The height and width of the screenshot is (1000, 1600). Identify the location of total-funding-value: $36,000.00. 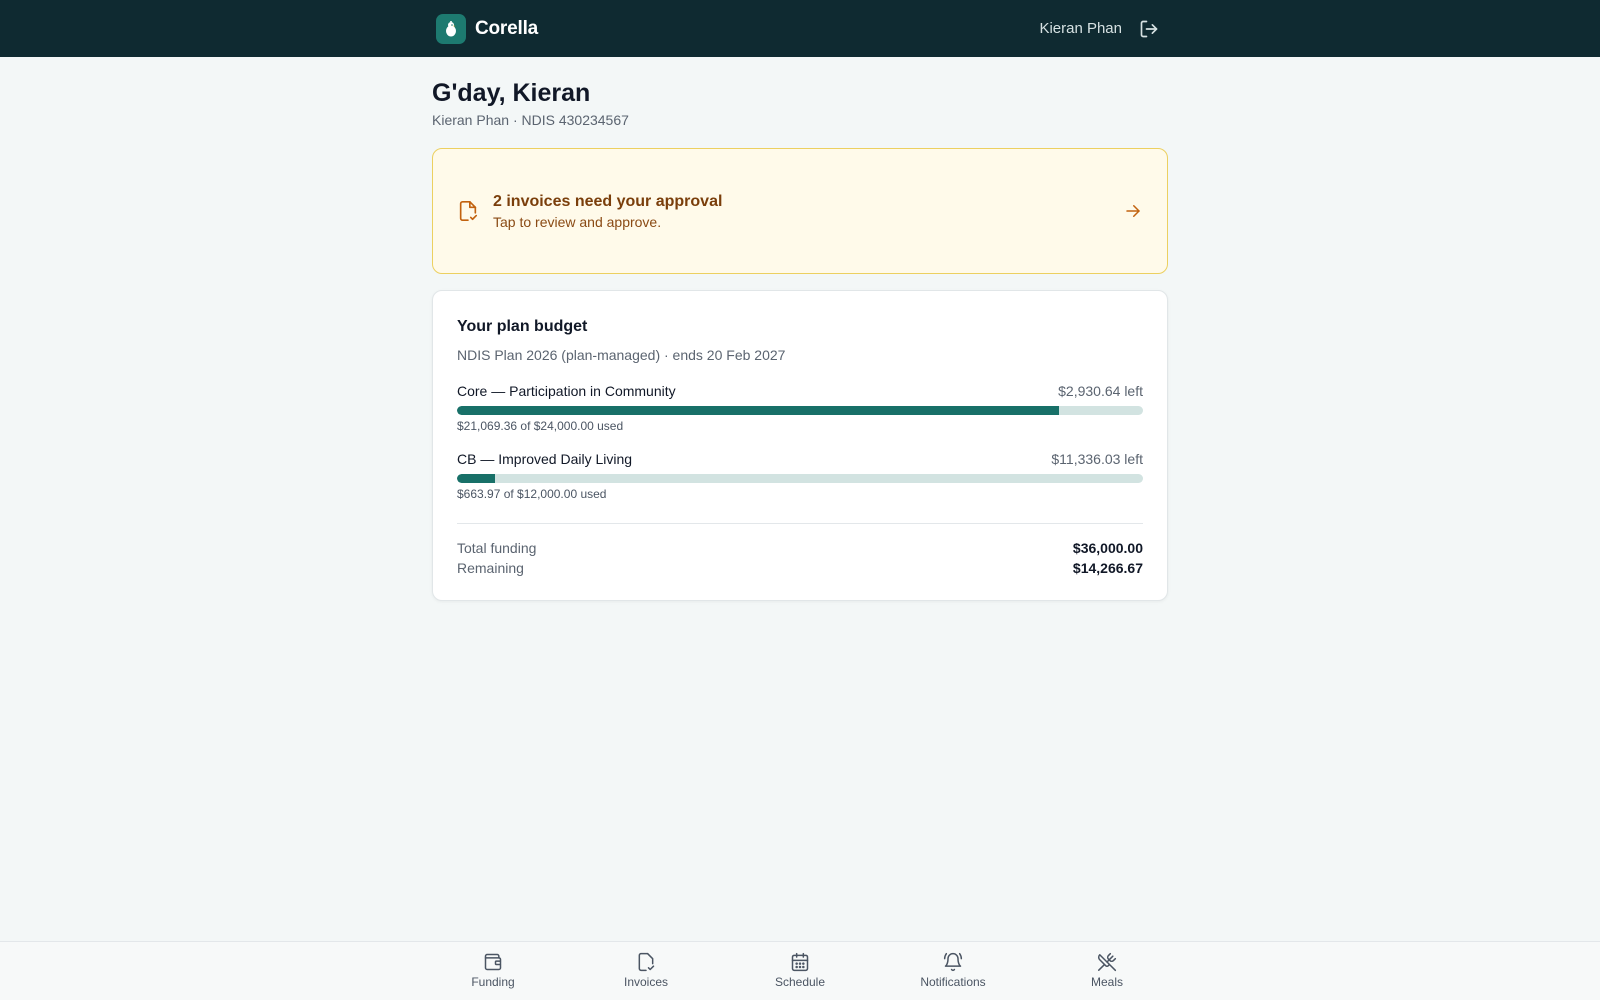
(1107, 548).